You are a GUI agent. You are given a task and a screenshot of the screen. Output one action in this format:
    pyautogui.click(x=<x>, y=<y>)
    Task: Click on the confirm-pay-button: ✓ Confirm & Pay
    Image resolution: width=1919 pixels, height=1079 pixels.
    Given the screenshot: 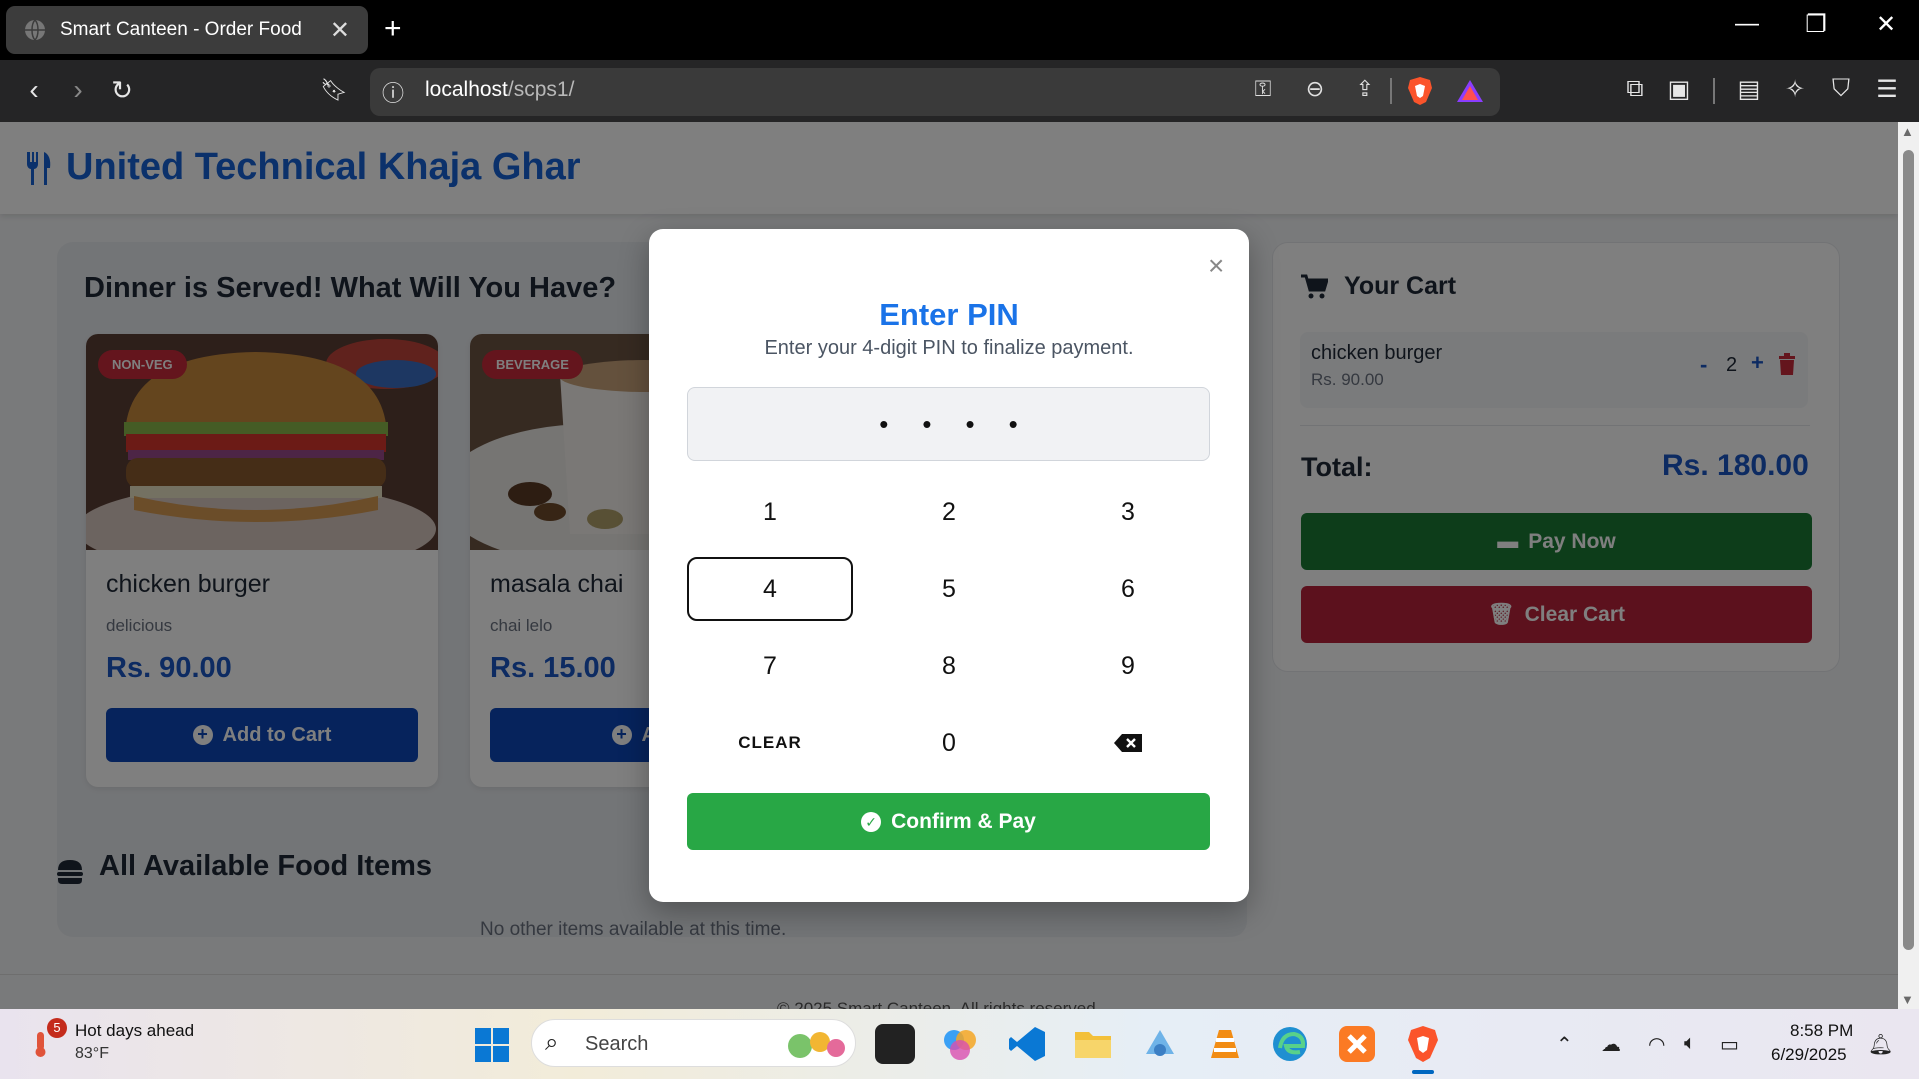 What is the action you would take?
    pyautogui.click(x=948, y=821)
    